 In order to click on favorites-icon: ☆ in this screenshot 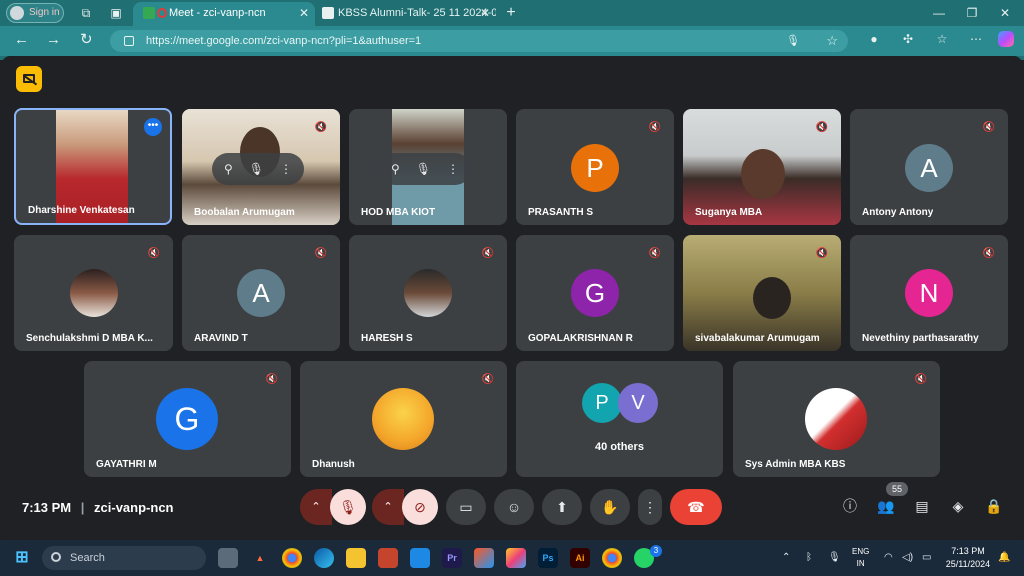, I will do `click(942, 39)`.